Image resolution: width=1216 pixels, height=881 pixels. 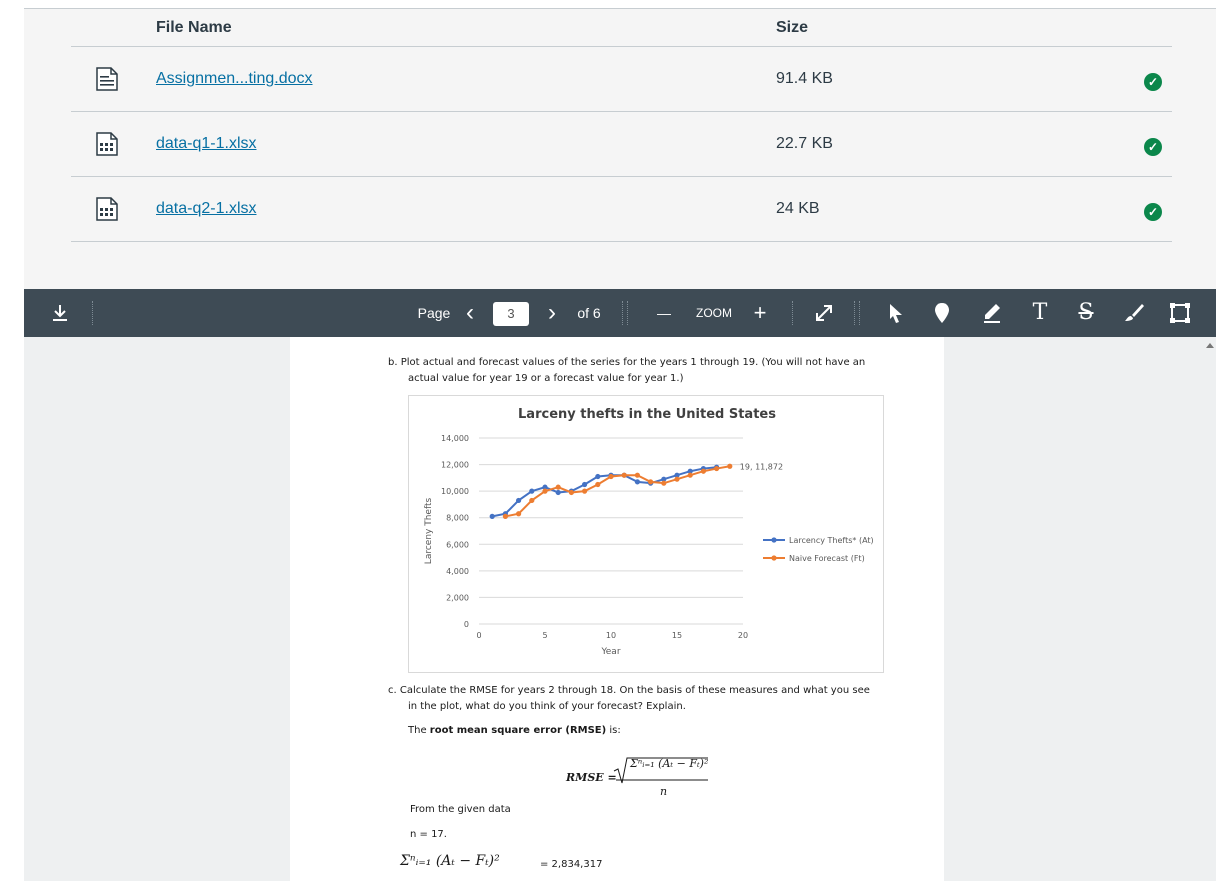 I want to click on formula-lhs: RMSE =, so click(x=591, y=777).